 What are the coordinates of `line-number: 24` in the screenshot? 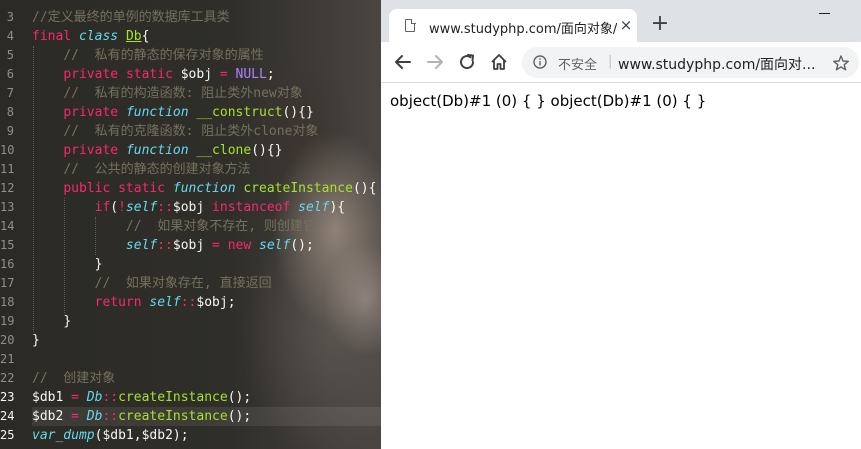 It's located at (7, 416).